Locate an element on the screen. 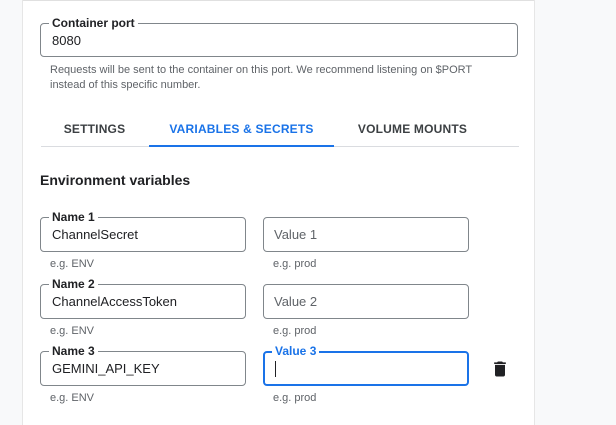 This screenshot has width=616, height=425. env-name-1-field: Name 1 ChannelSecret is located at coordinates (143, 231).